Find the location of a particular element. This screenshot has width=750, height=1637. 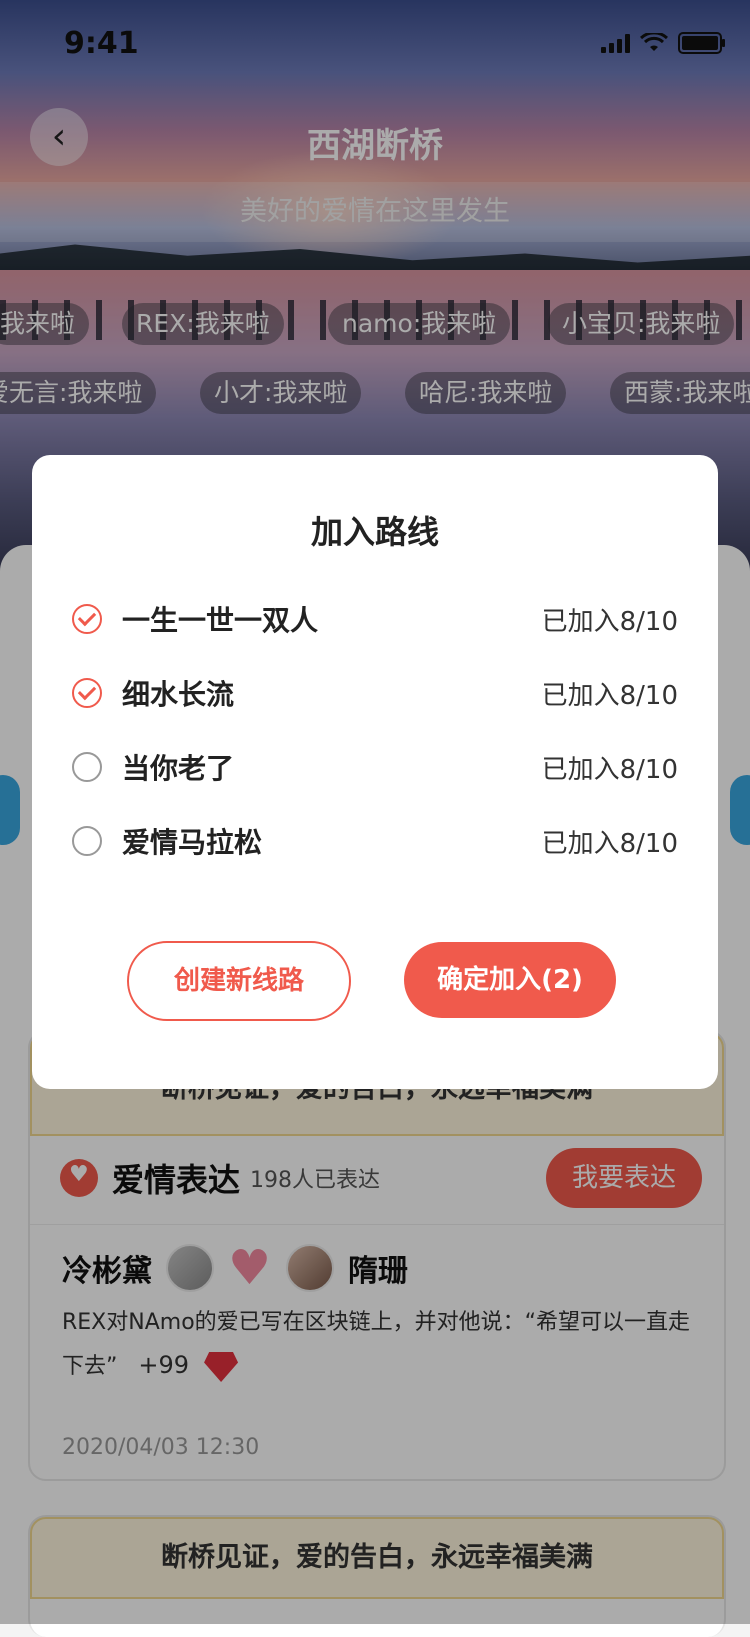

route-option: 细水长流 已加入8/10 is located at coordinates (375, 693).